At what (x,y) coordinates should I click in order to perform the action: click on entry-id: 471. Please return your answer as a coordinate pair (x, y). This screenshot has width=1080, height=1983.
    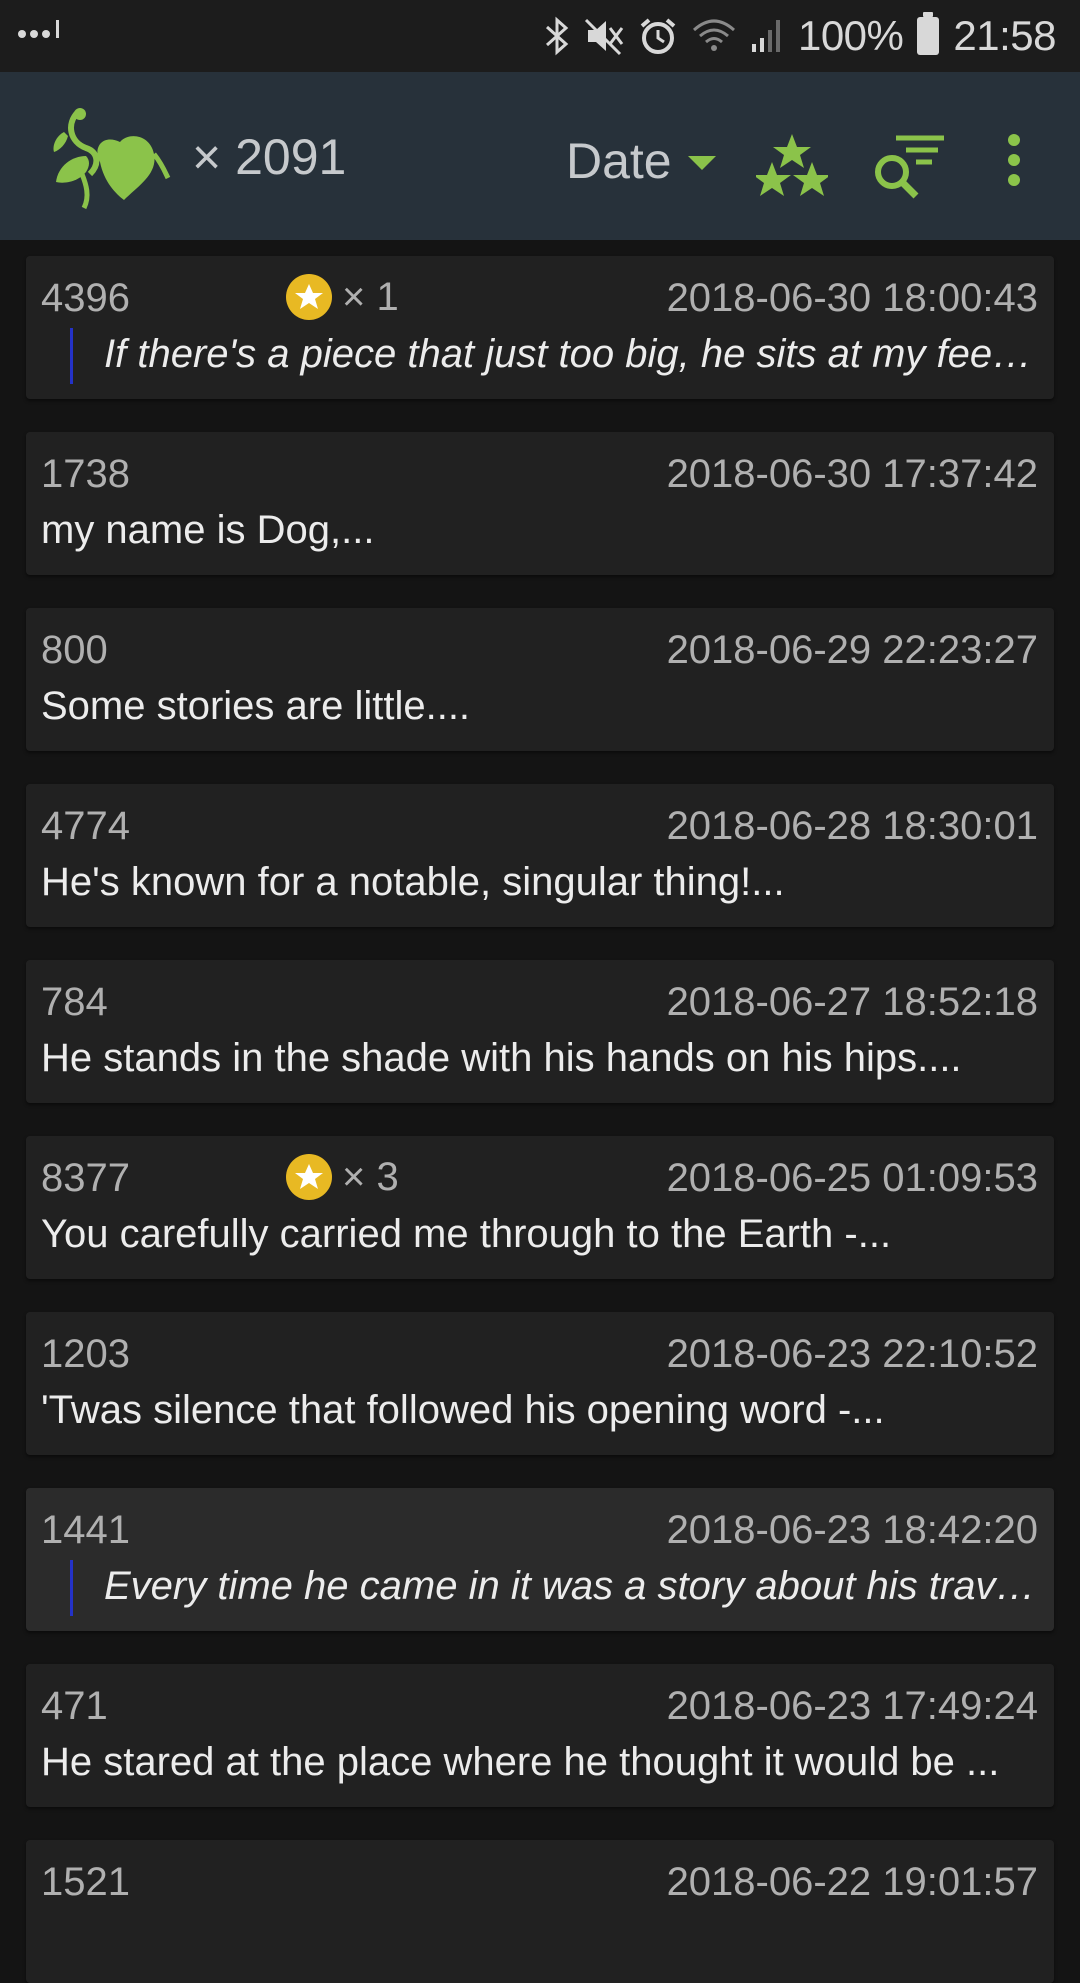
    Looking at the image, I should click on (74, 1706).